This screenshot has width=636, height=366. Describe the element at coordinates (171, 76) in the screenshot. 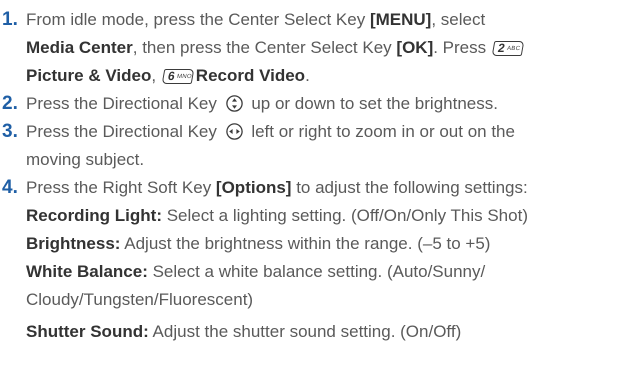

I see `key-digit: 6` at that location.